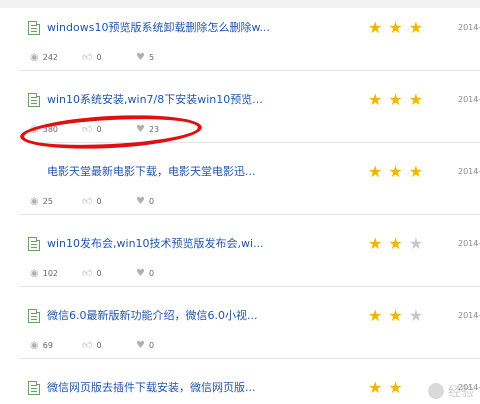  What do you see at coordinates (435, 390) in the screenshot?
I see `paw-logo-icon` at bounding box center [435, 390].